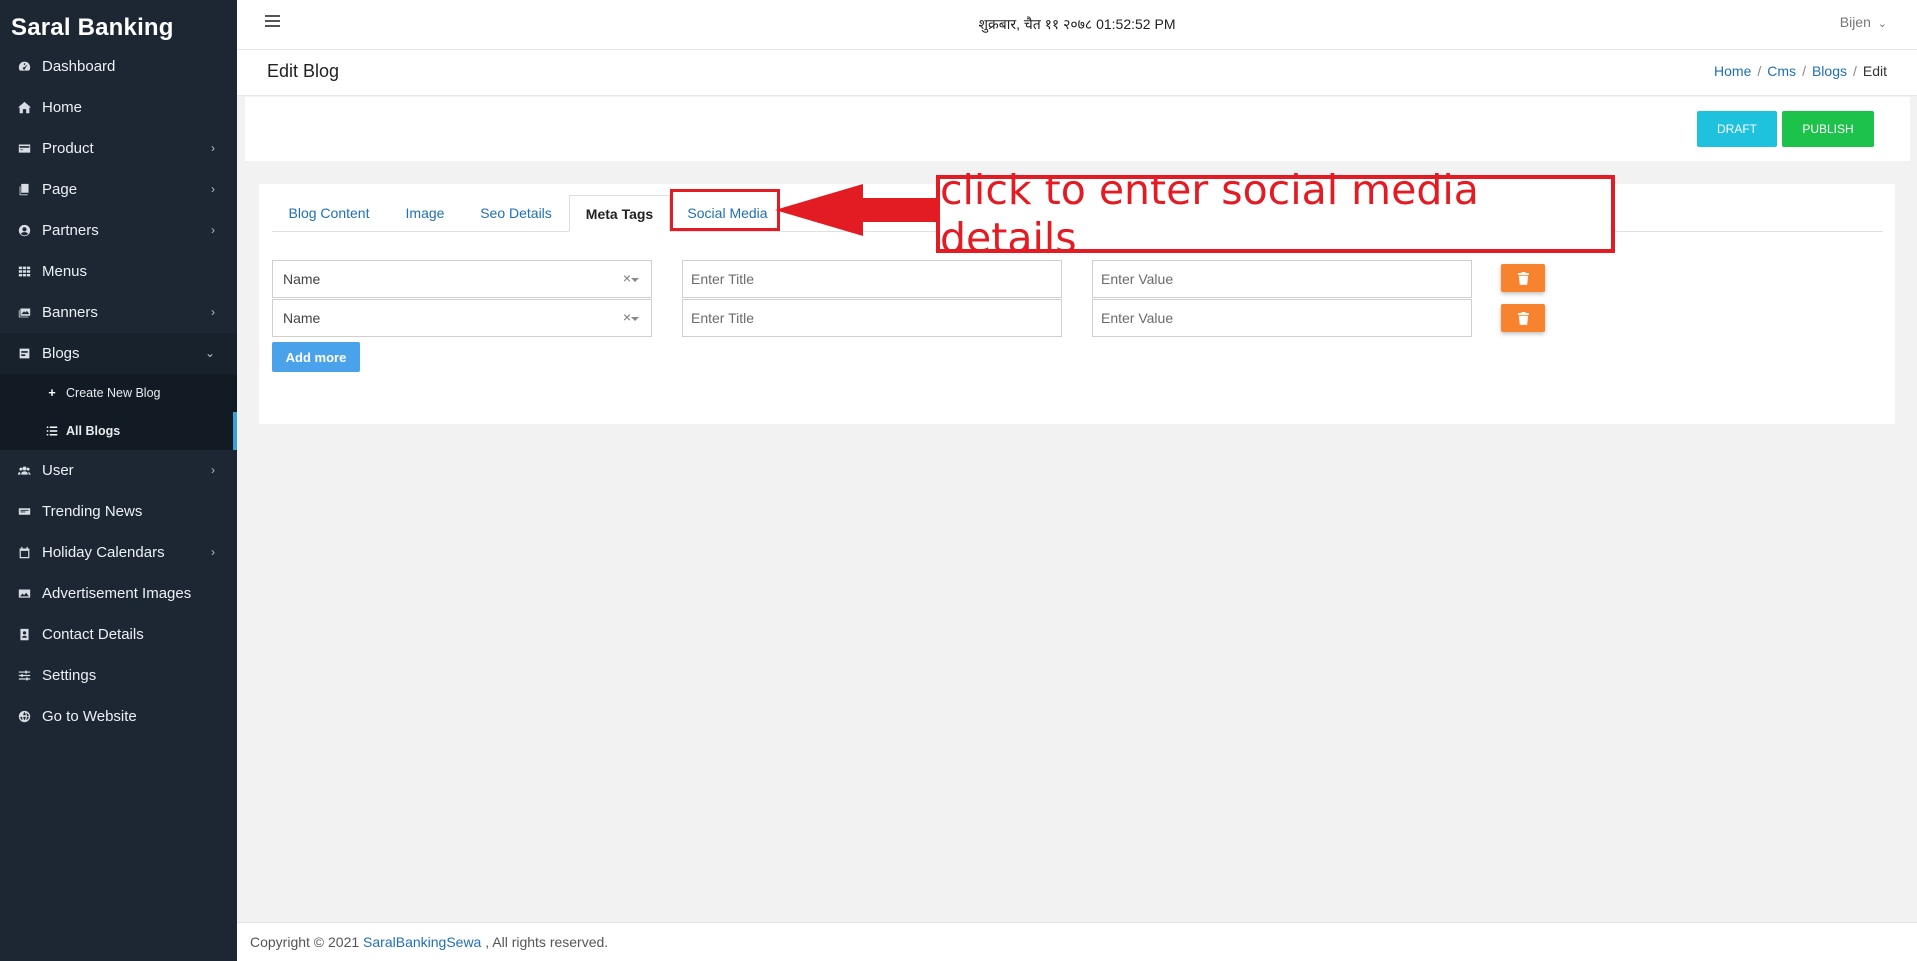  I want to click on settings-icon, so click(24, 675).